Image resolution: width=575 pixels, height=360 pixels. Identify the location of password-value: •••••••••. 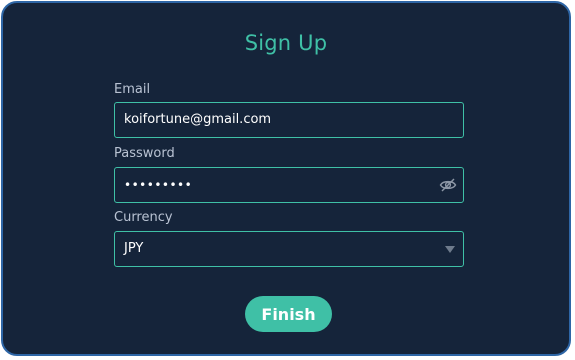
(158, 185).